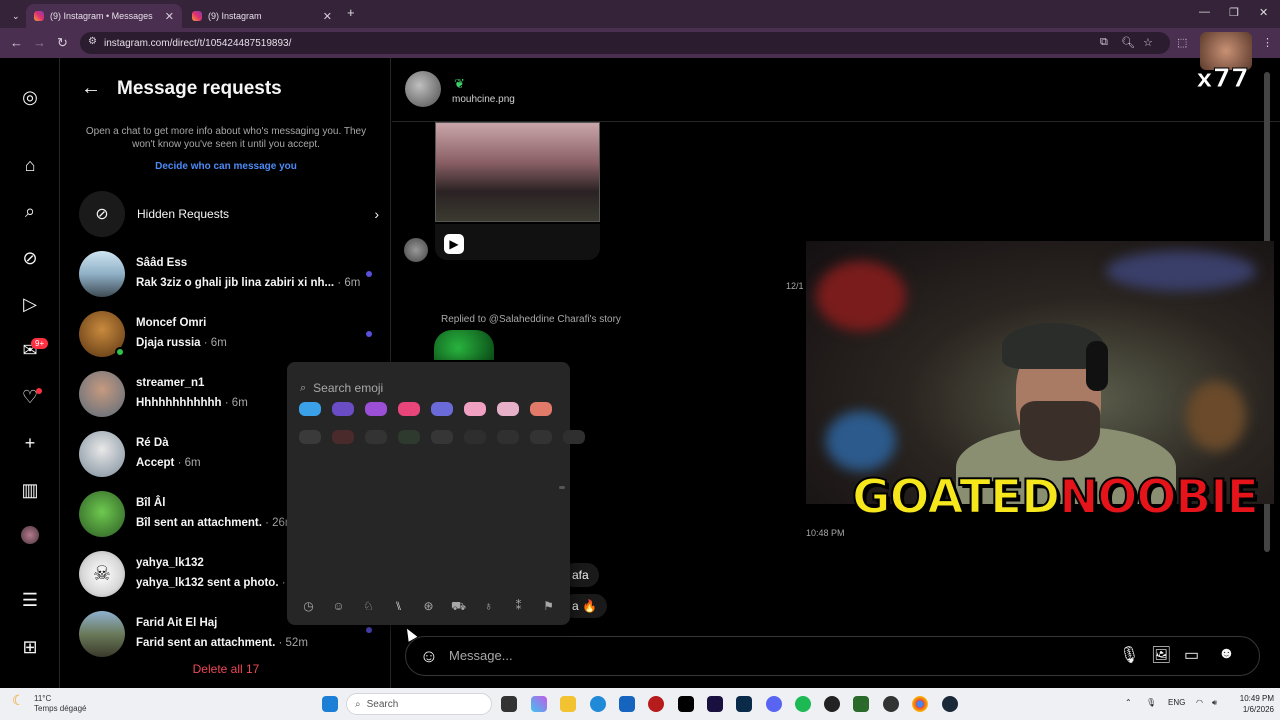 Image resolution: width=1280 pixels, height=720 pixels. I want to click on instagram-logo-icon: ◎, so click(30, 97).